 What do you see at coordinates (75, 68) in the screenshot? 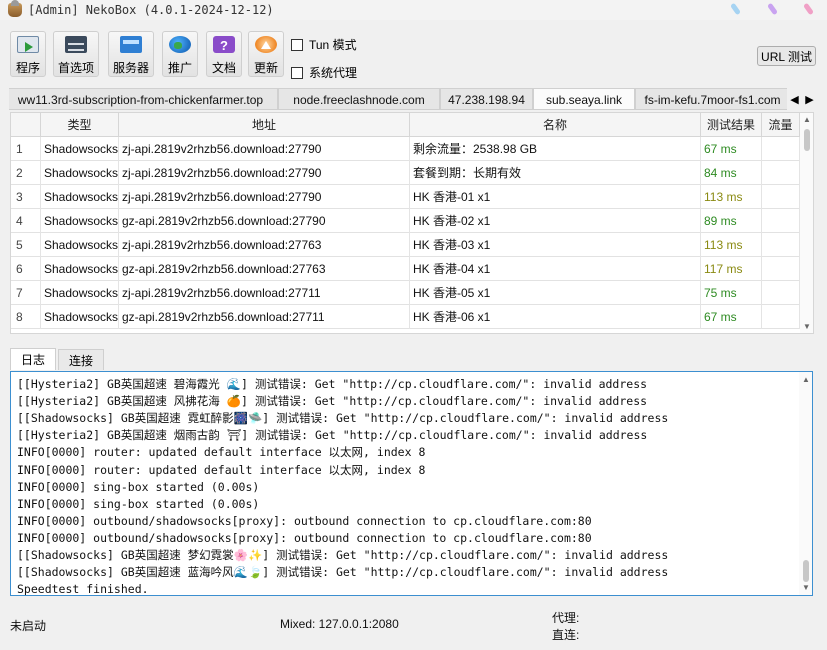
I see `preferences-label: 首选项` at bounding box center [75, 68].